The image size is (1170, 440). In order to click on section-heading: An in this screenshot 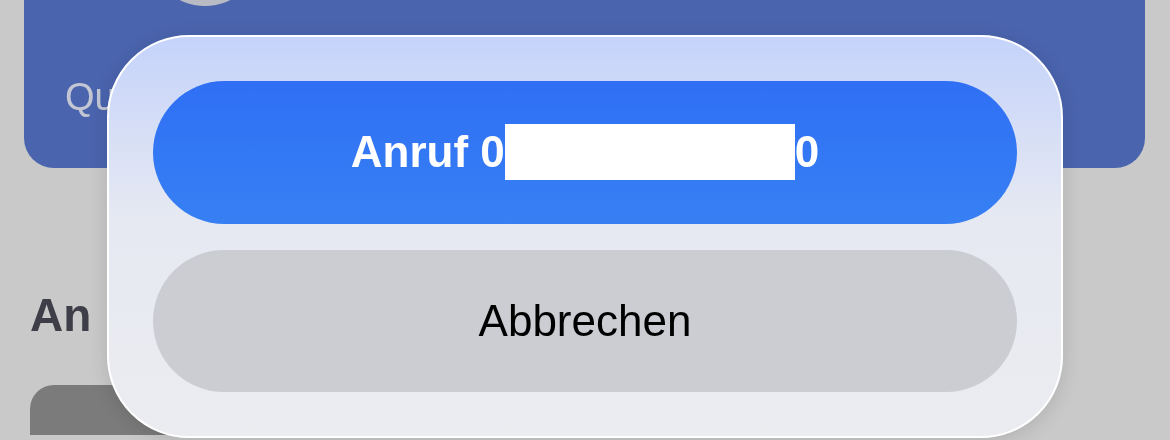, I will do `click(61, 315)`.